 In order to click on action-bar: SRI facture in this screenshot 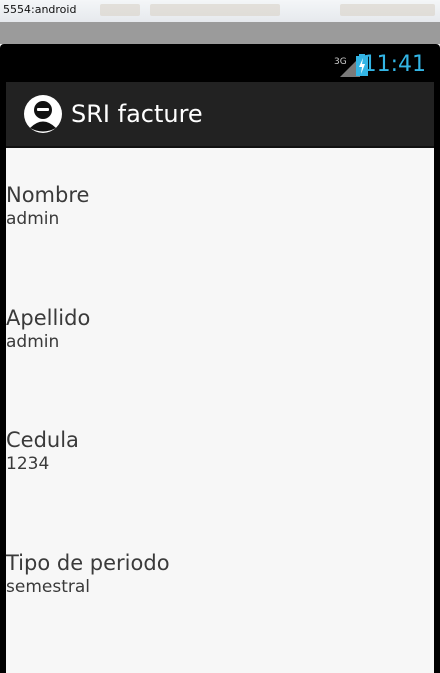, I will do `click(220, 115)`.